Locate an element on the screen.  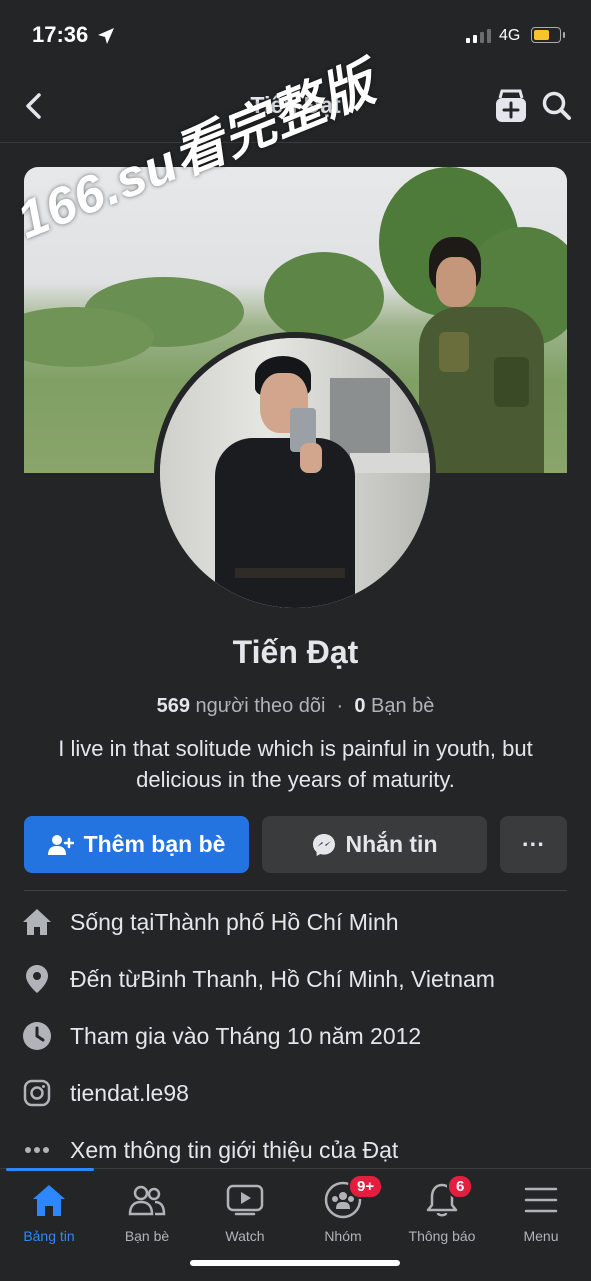
message-button: Nhắn tin is located at coordinates (374, 844).